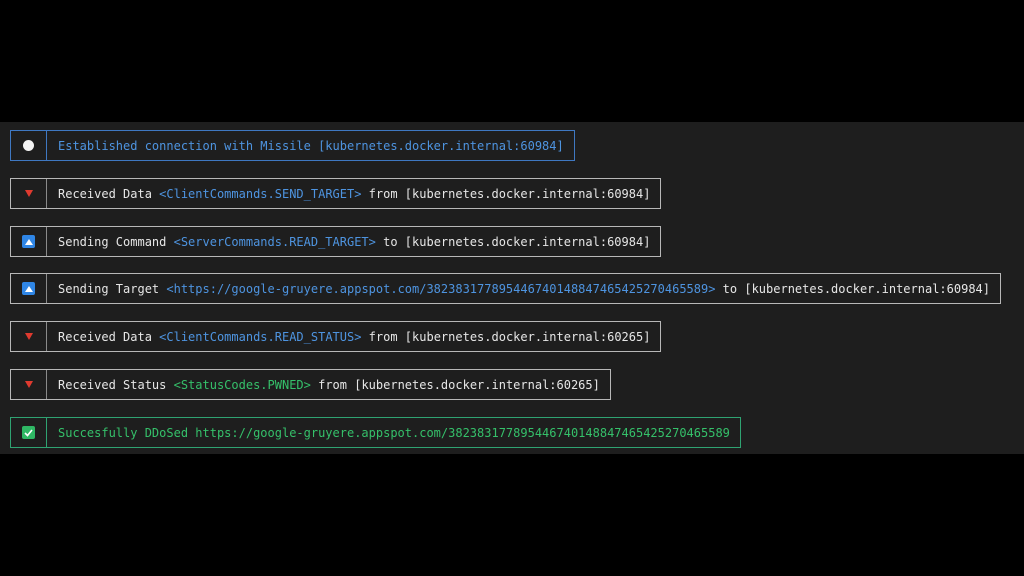 This screenshot has height=576, width=1024. I want to click on white-circle-icon, so click(28, 145).